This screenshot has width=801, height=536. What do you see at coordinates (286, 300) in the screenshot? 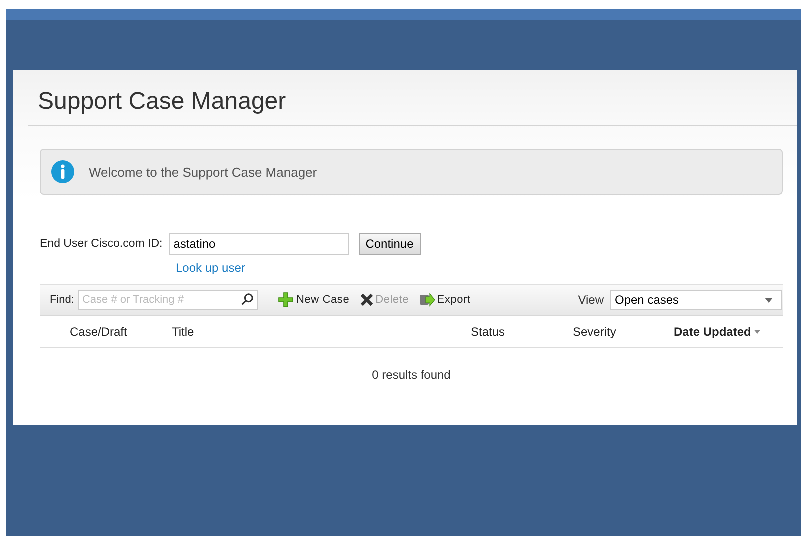
I see `plus-icon` at bounding box center [286, 300].